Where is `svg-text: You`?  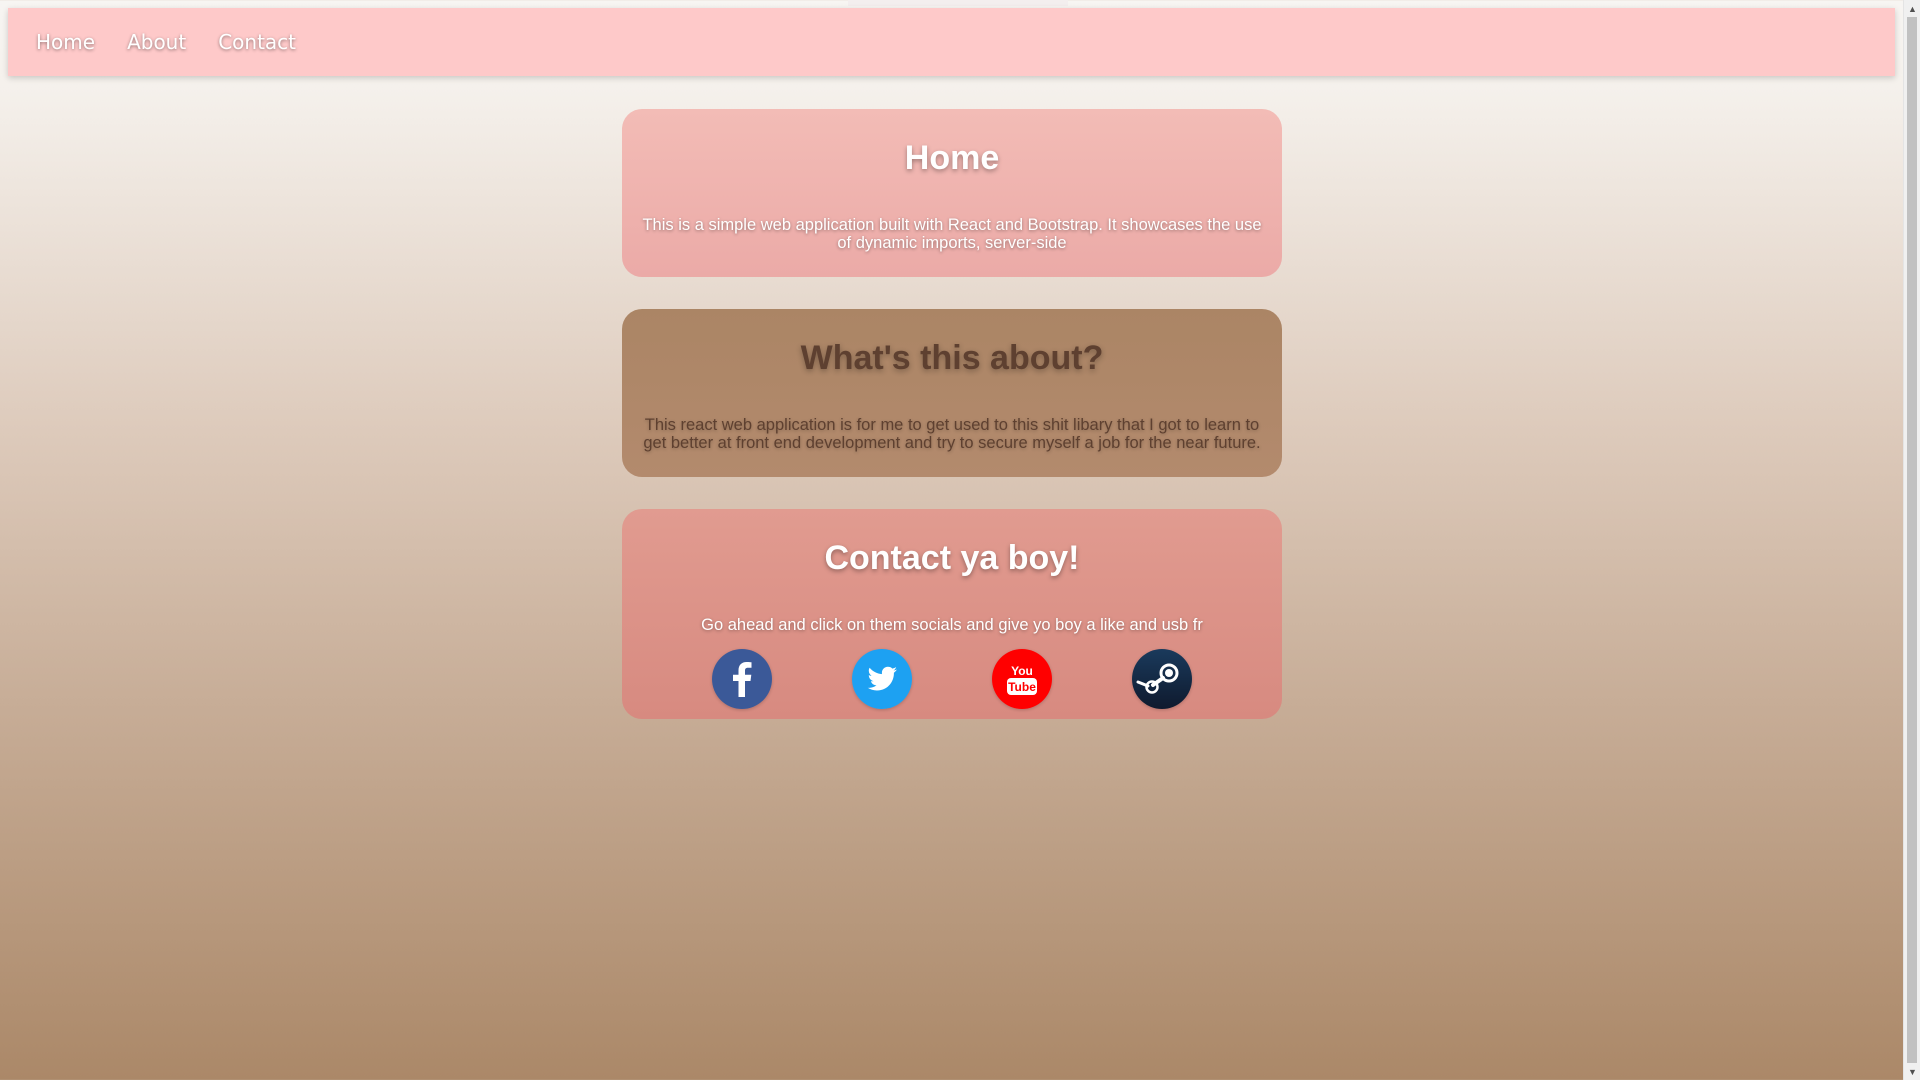
svg-text: You is located at coordinates (1022, 671).